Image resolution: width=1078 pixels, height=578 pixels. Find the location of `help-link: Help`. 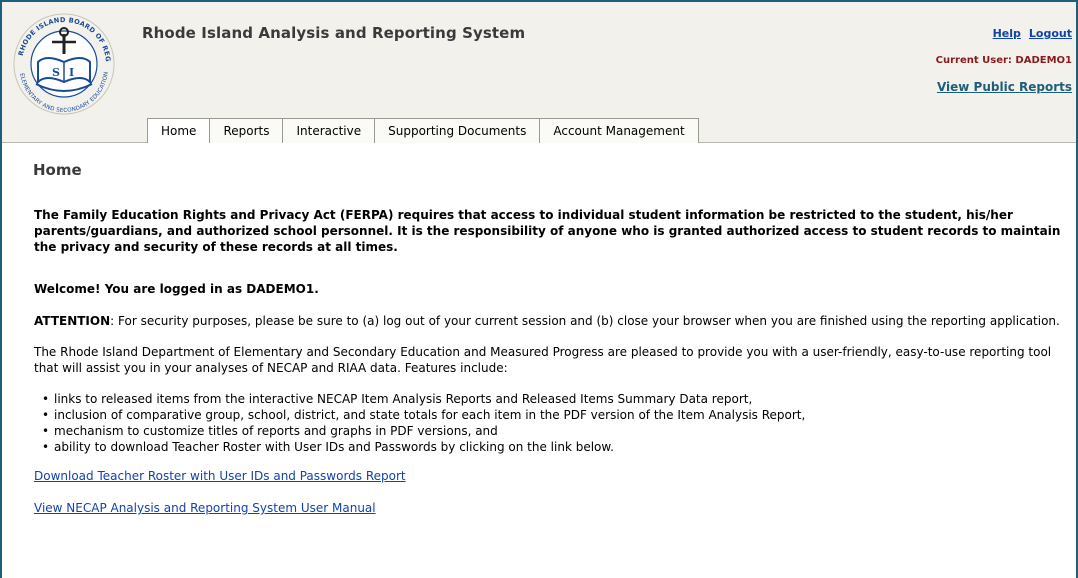

help-link: Help is located at coordinates (1007, 33).